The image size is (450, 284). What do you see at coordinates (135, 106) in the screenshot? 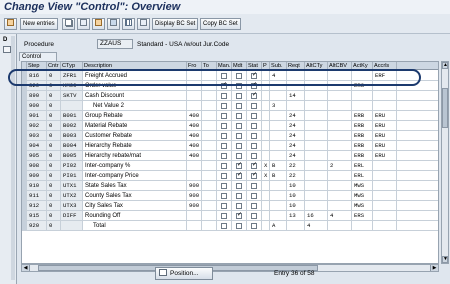
I see `cell-desc: Net Value 2` at bounding box center [135, 106].